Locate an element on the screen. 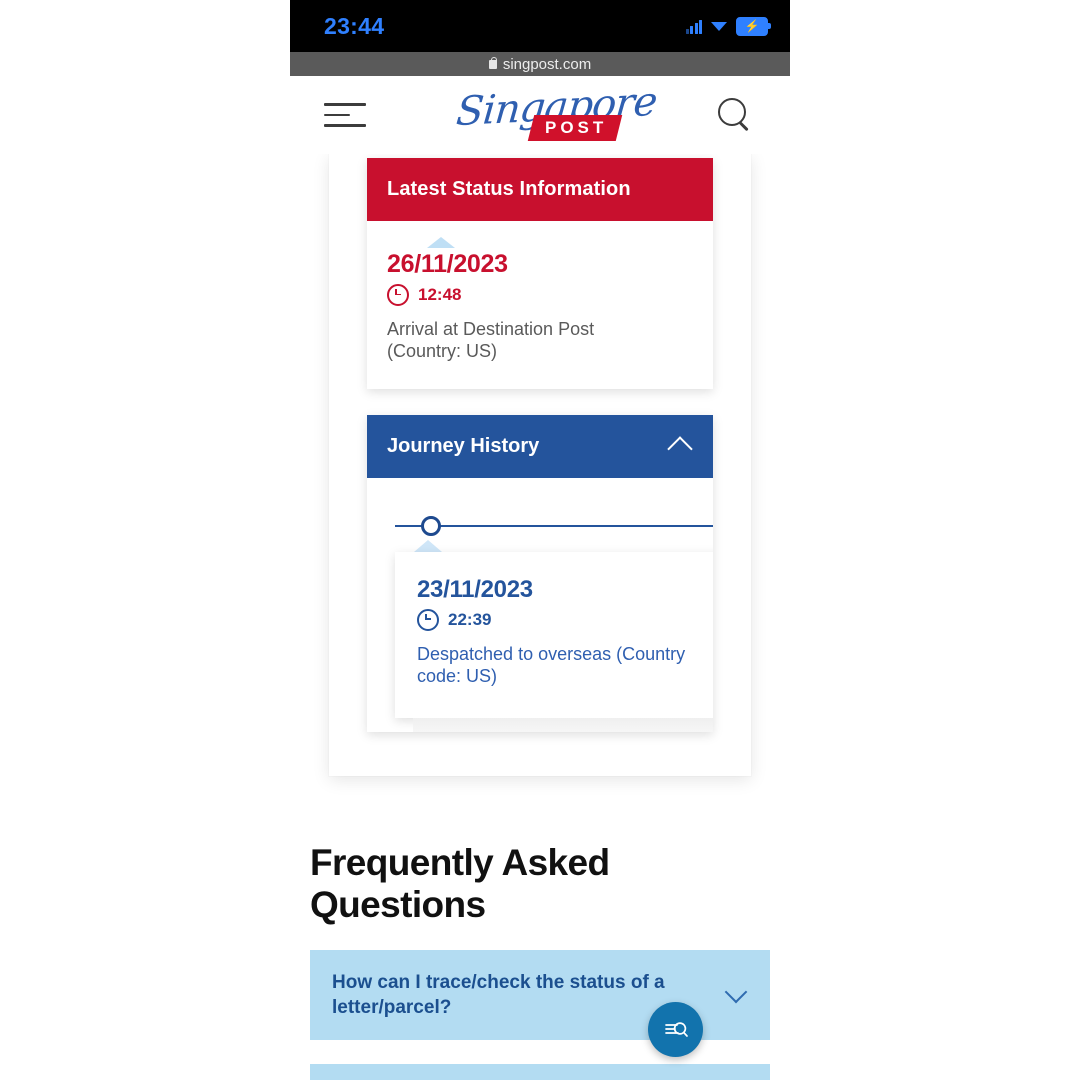 The width and height of the screenshot is (1080, 1080). singapore-post-logo: Singapore POST is located at coordinates (556, 111).